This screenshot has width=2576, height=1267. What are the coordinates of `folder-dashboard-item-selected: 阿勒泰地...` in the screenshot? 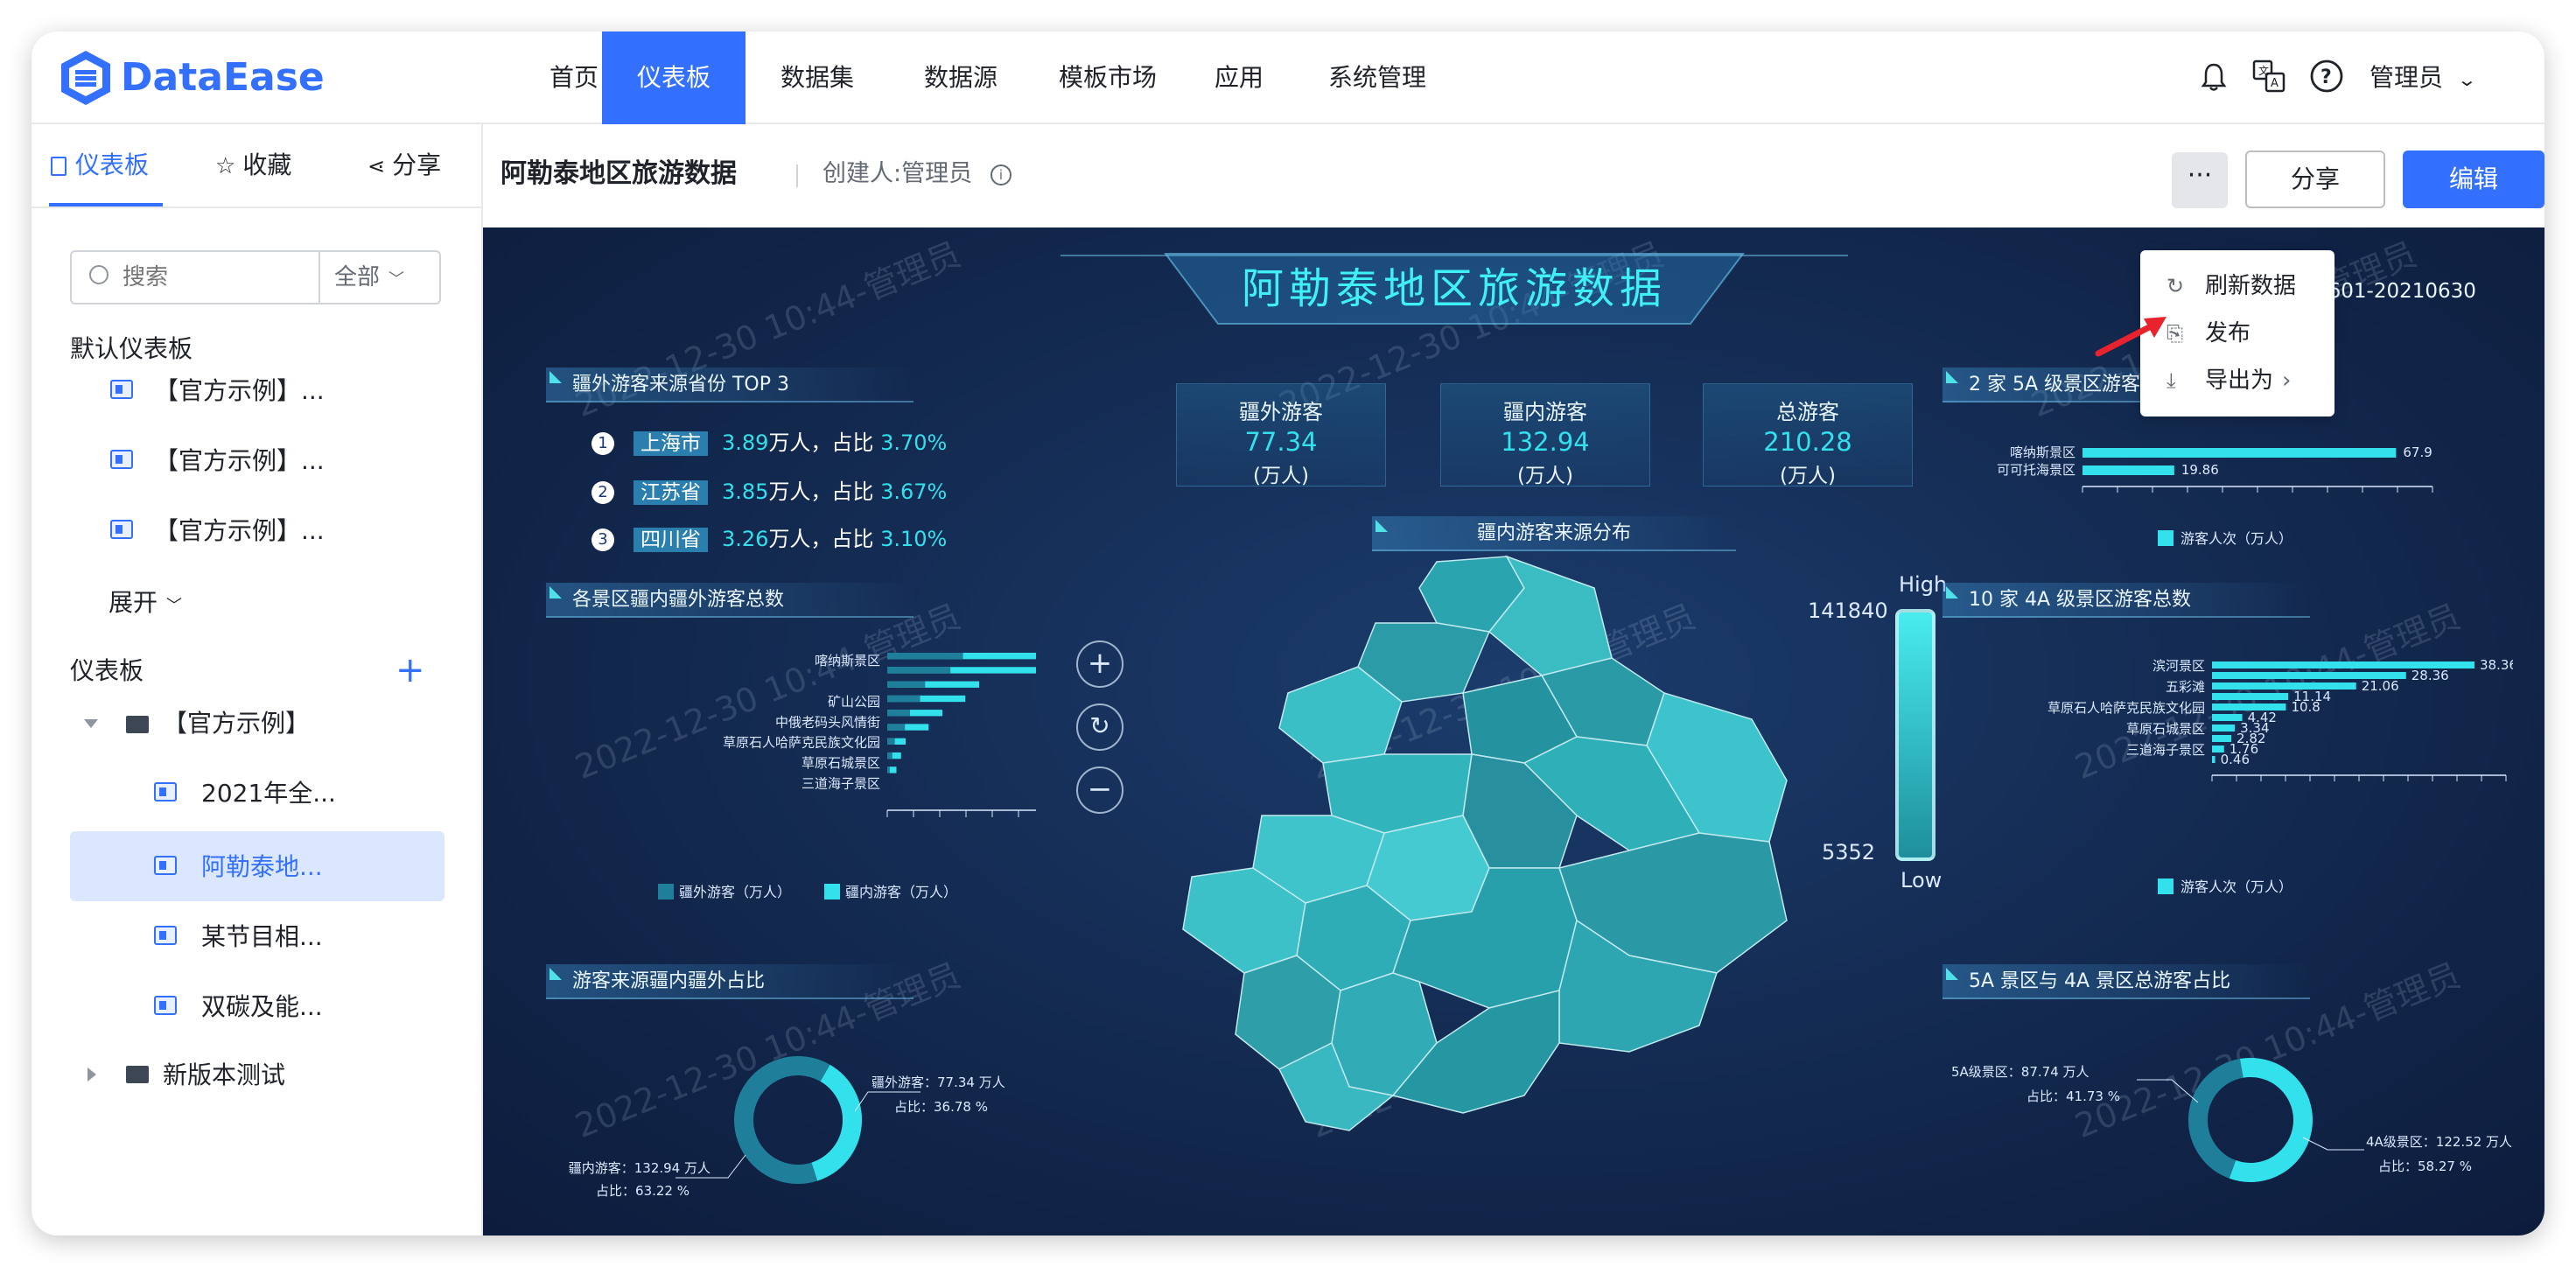 It's located at (262, 867).